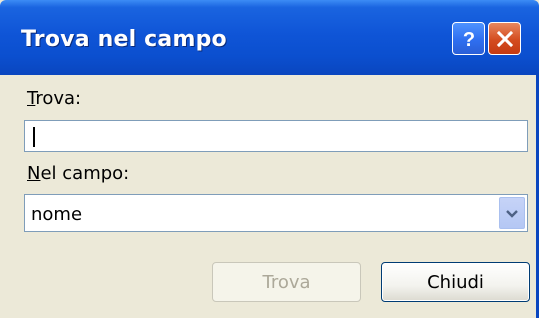 The width and height of the screenshot is (539, 318). I want to click on field-label-accelerator: N, so click(34, 173).